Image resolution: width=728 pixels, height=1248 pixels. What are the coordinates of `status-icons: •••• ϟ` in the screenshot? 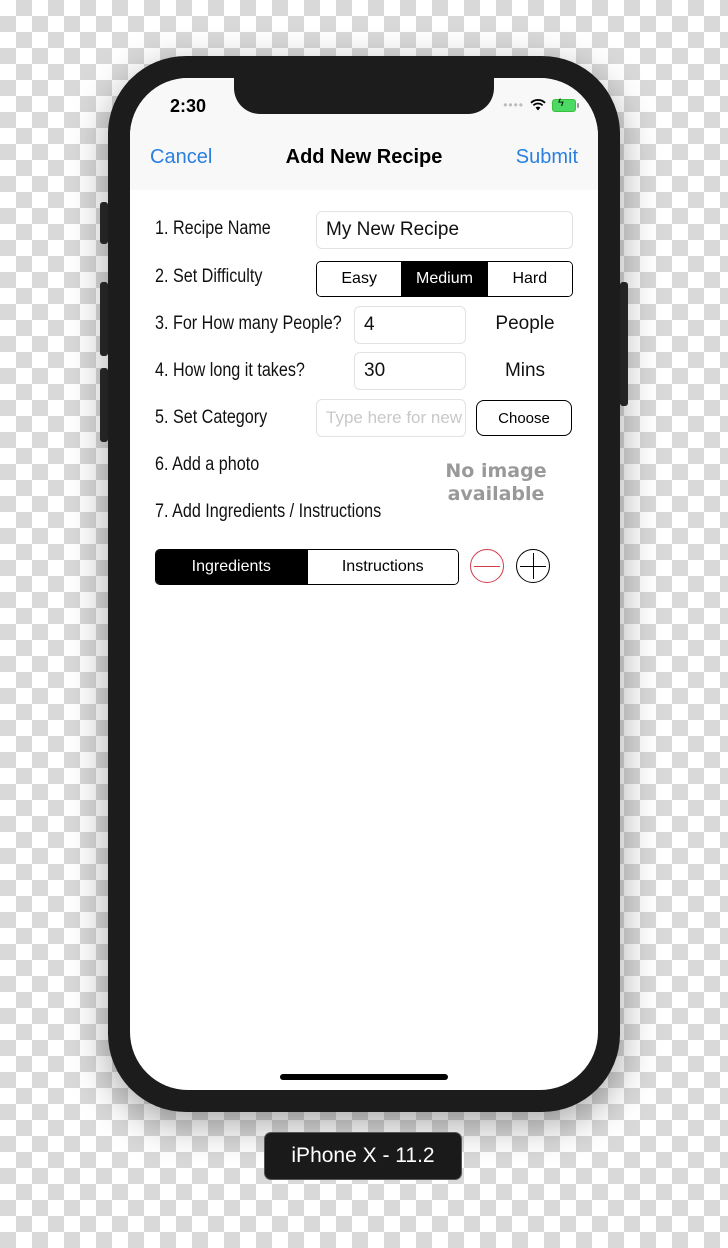 It's located at (541, 104).